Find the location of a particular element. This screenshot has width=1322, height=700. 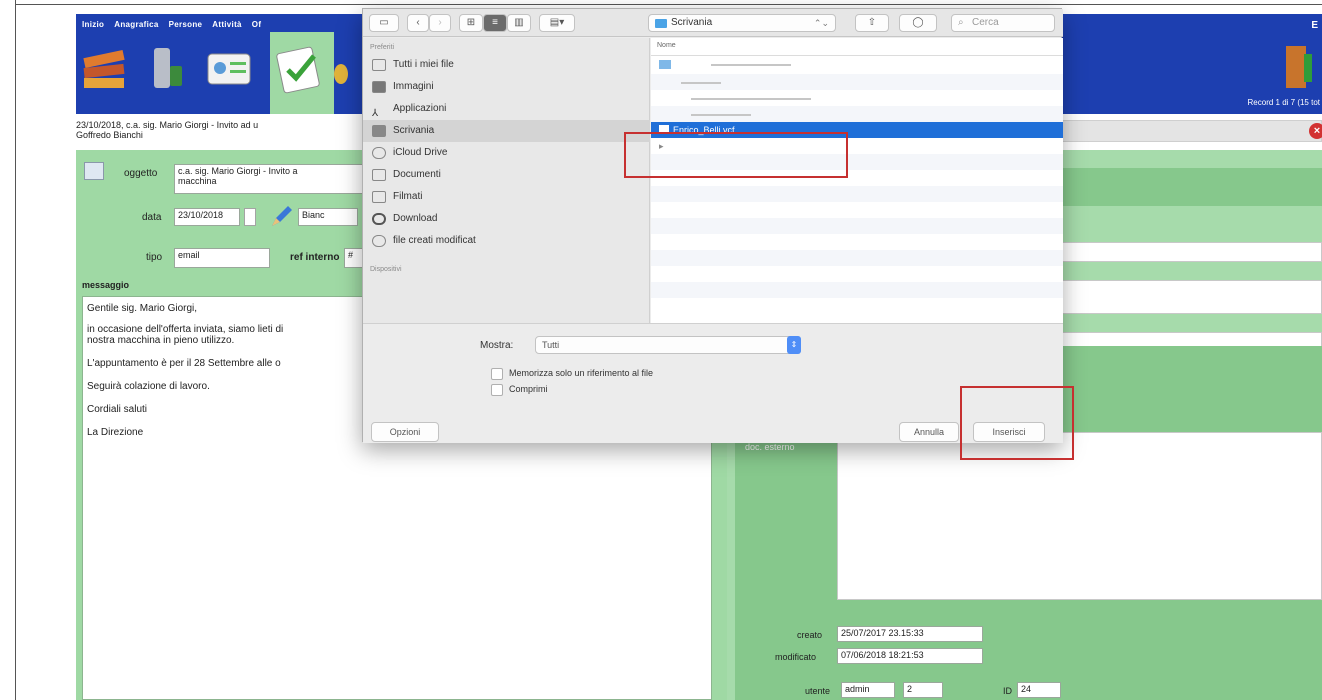

main-nav: Inizio Anagrafica Persone Attività Of is located at coordinates (171, 24).